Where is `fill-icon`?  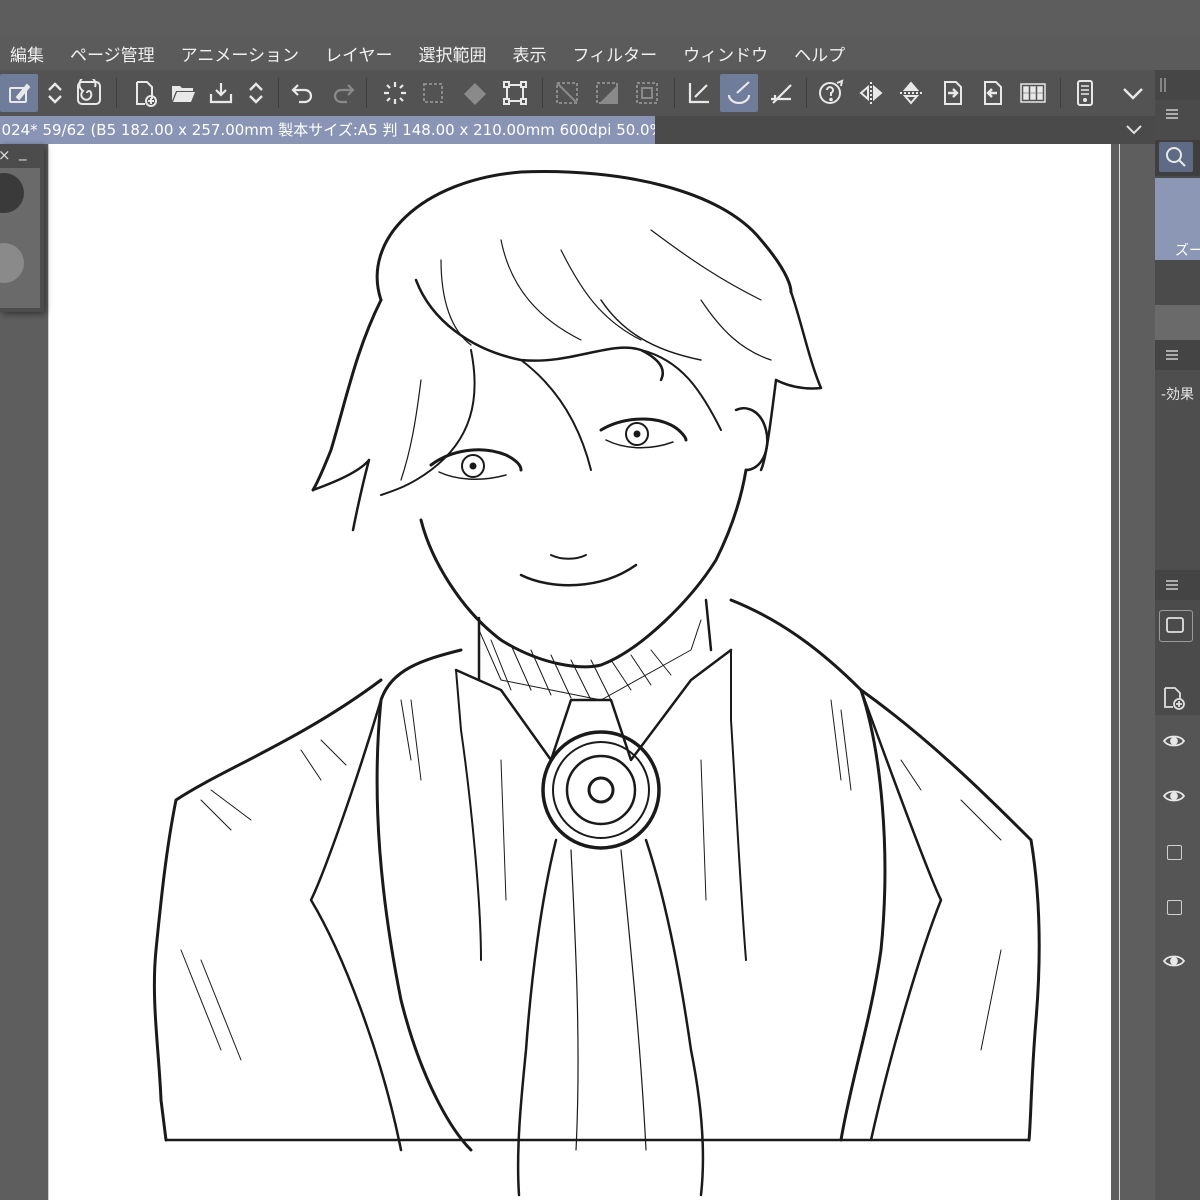 fill-icon is located at coordinates (475, 93).